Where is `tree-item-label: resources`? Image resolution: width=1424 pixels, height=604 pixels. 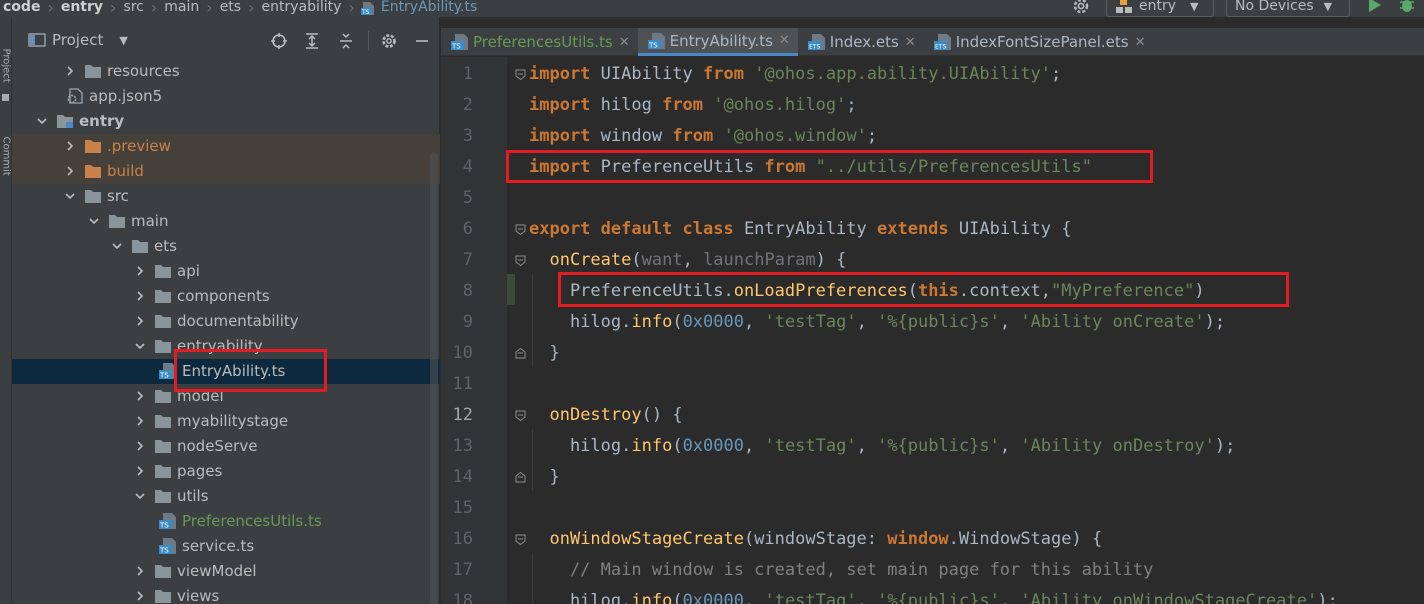
tree-item-label: resources is located at coordinates (143, 71).